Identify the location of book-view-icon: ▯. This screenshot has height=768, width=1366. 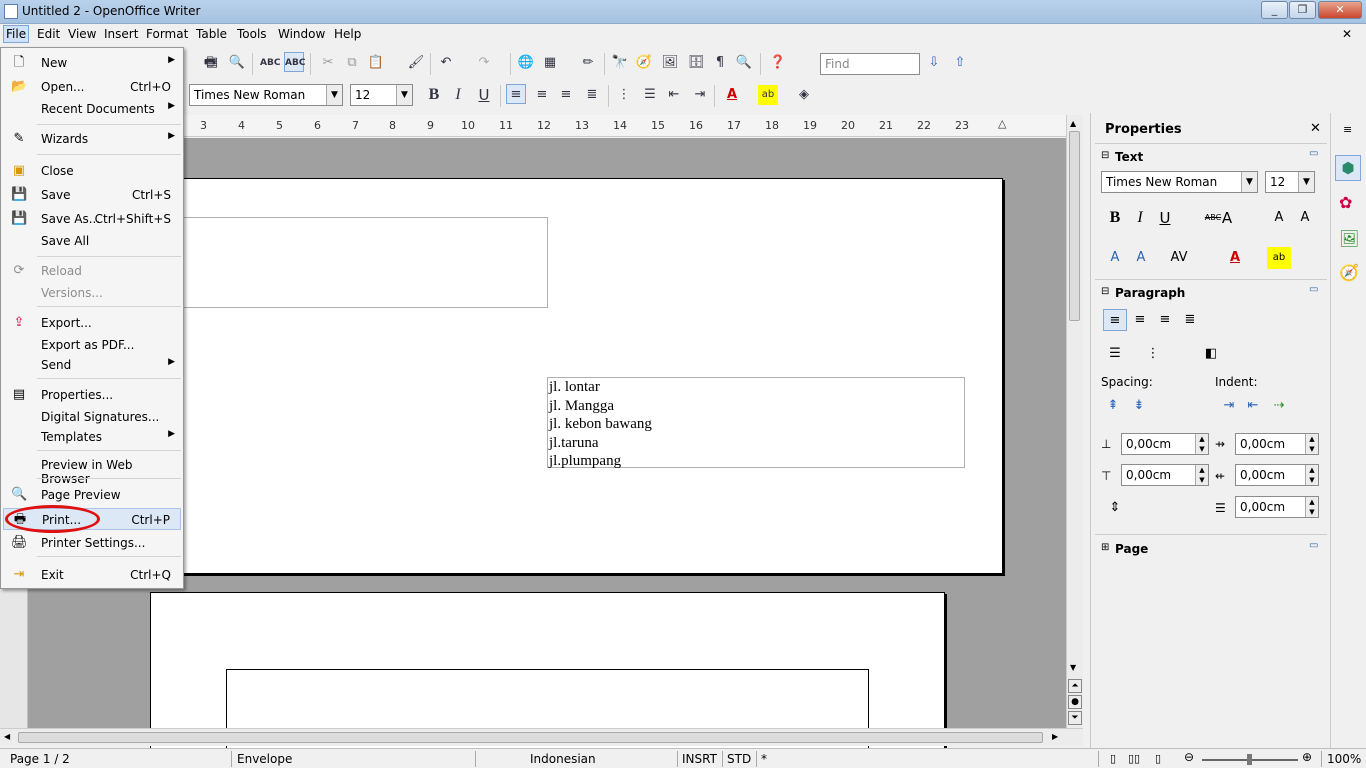
(1158, 758).